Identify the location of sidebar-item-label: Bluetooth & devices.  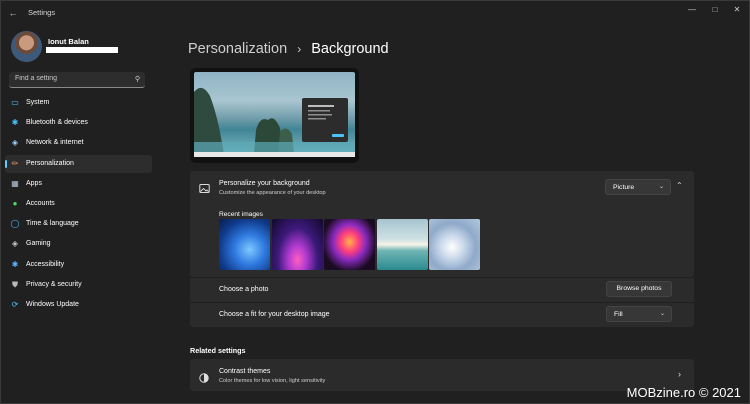
(57, 123).